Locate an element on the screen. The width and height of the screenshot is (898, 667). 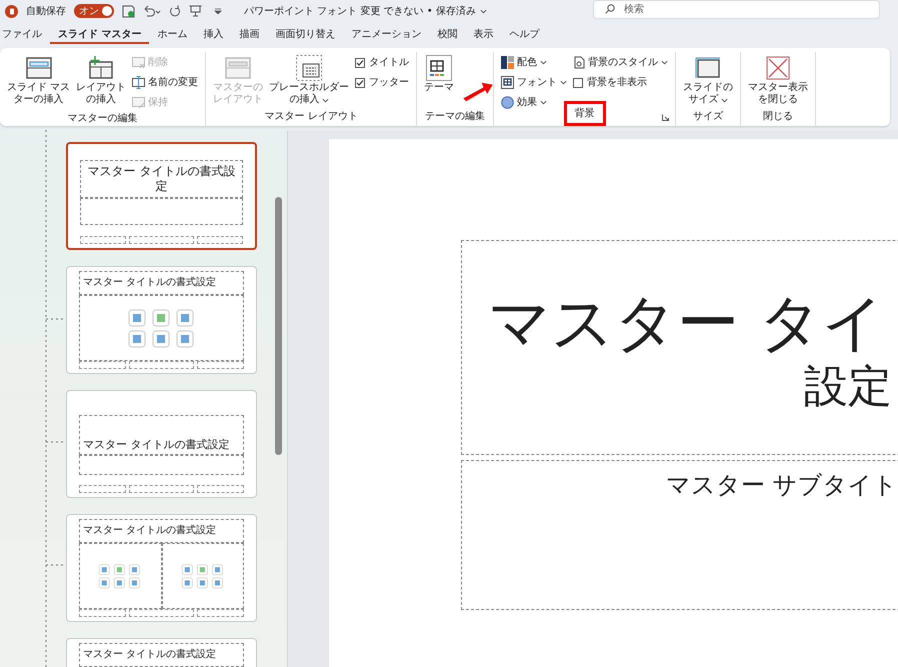
ribbon-large-button: マスター表示 を閉じる is located at coordinates (778, 79).